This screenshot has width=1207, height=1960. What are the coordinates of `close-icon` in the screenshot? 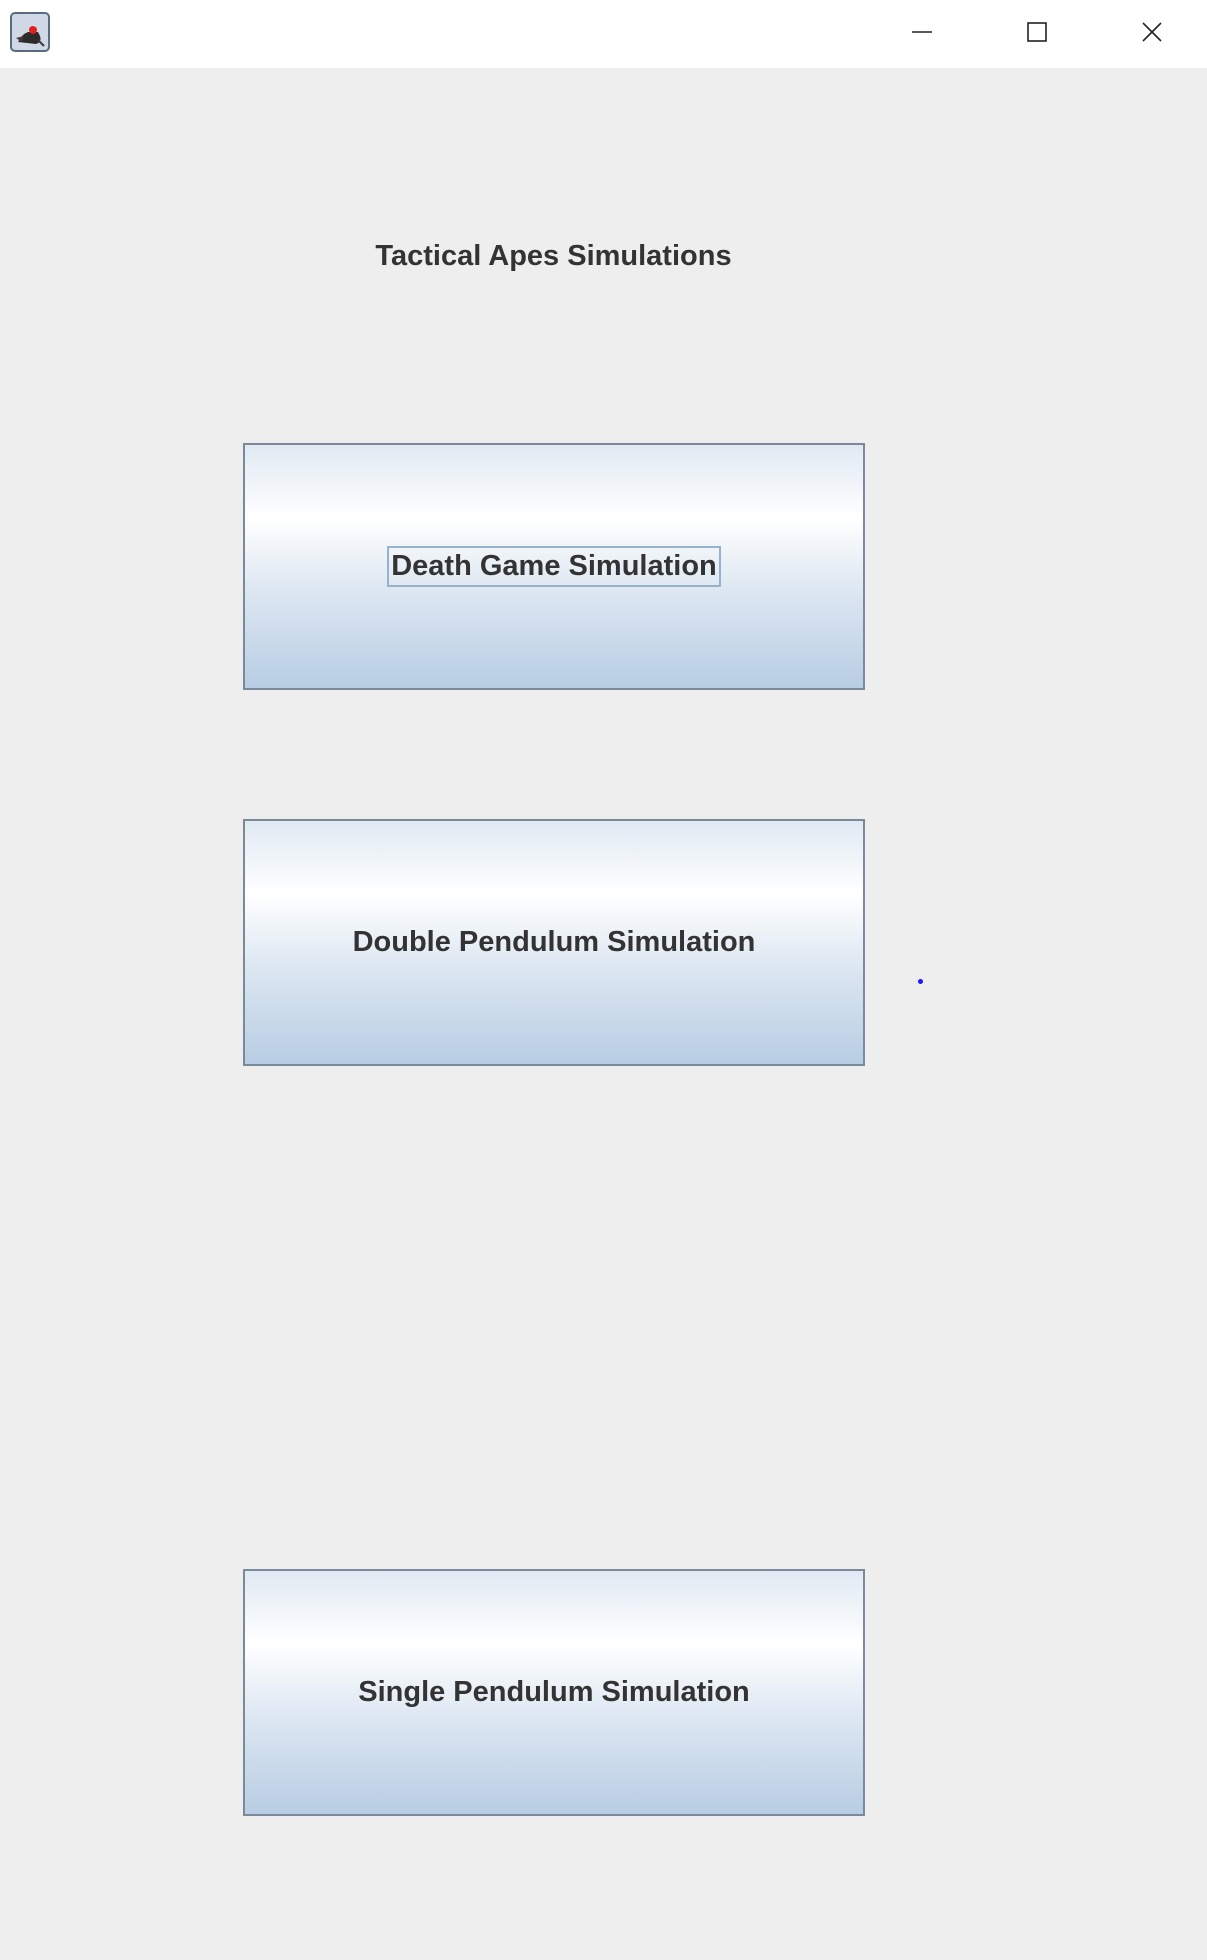 It's located at (1151, 32).